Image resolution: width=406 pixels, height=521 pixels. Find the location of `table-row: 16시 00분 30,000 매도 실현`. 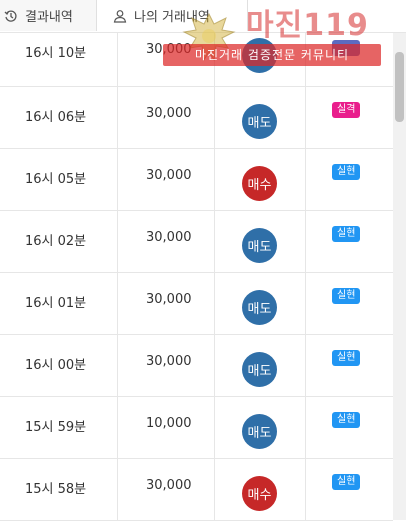

table-row: 16시 00분 30,000 매도 실현 is located at coordinates (196, 366).